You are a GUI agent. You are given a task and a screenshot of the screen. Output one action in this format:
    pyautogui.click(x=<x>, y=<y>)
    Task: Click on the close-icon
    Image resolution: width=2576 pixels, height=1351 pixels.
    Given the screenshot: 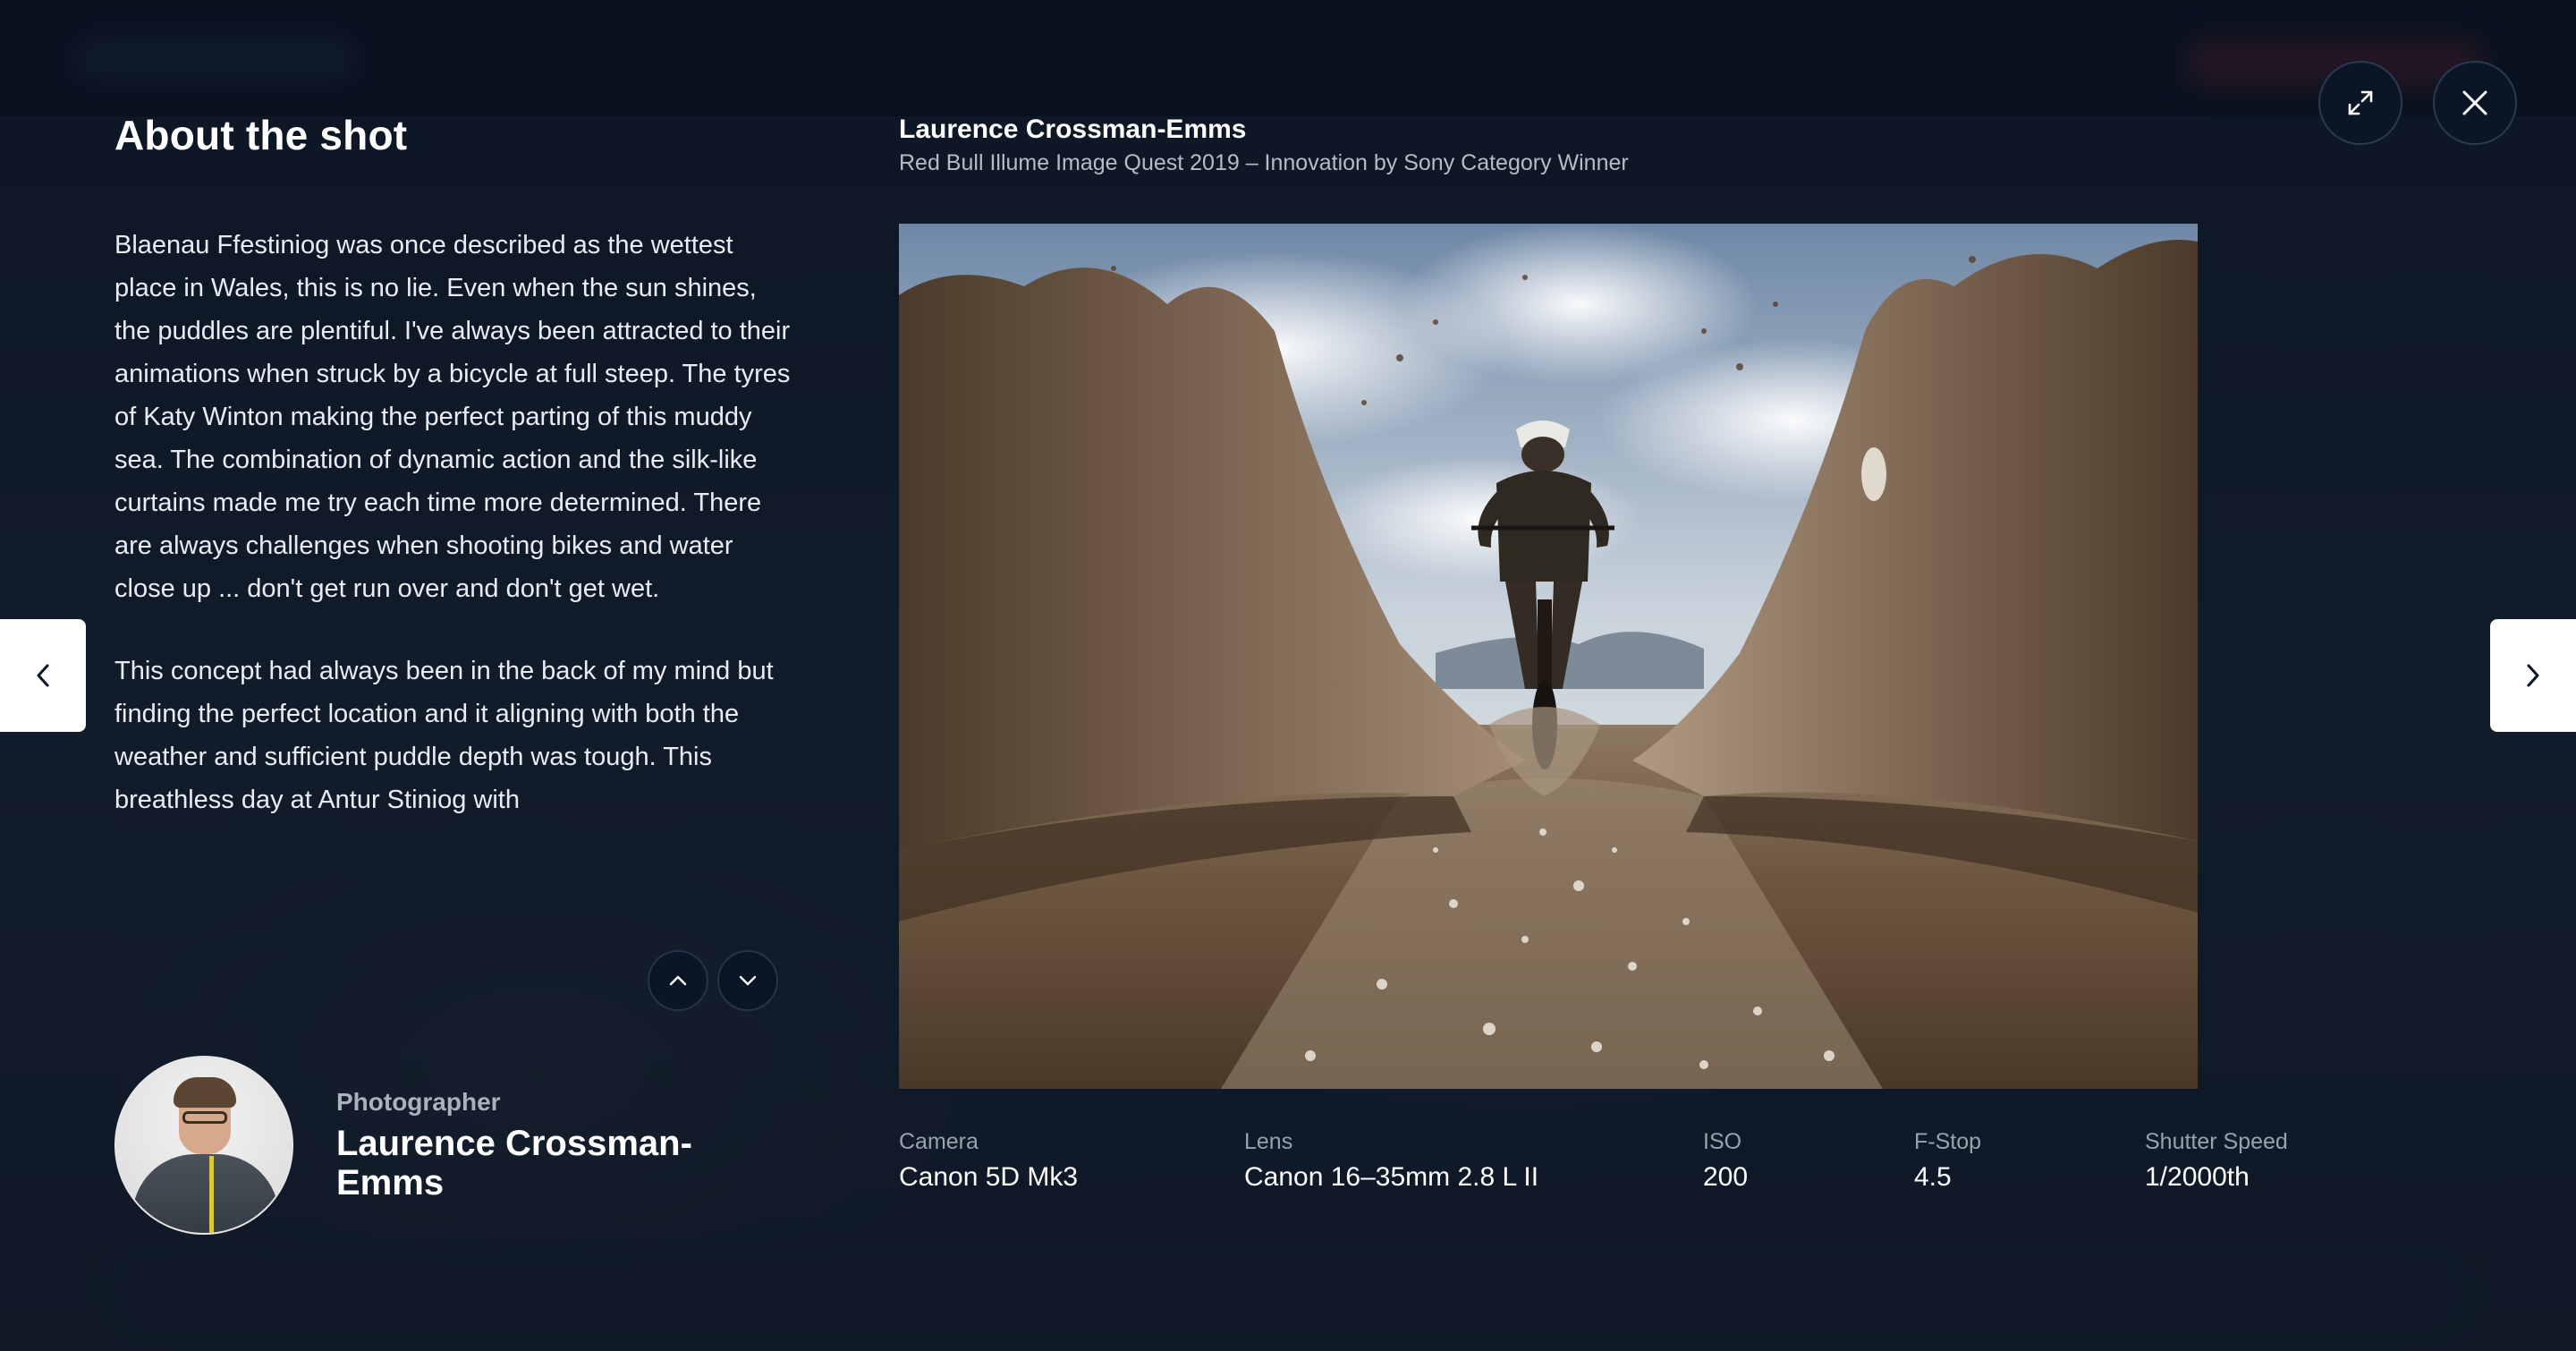 What is the action you would take?
    pyautogui.click(x=2474, y=103)
    